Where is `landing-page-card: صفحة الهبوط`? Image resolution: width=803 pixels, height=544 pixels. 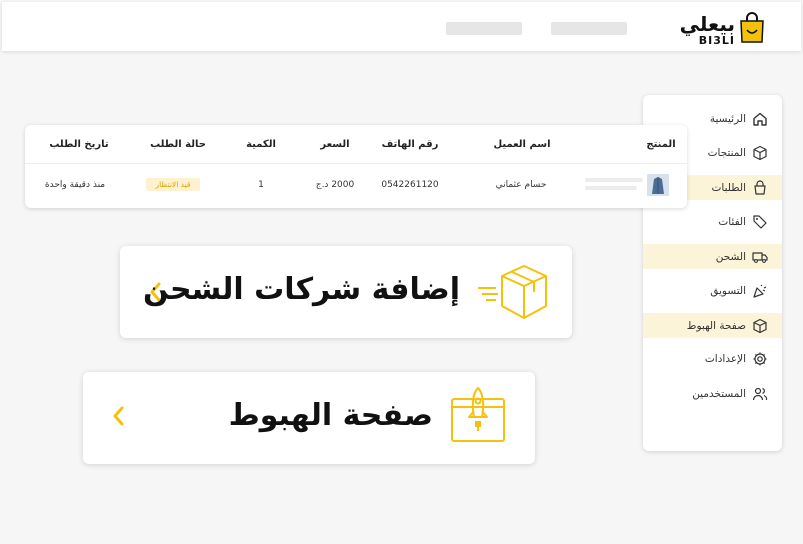
landing-page-card: صفحة الهبوط is located at coordinates (309, 418).